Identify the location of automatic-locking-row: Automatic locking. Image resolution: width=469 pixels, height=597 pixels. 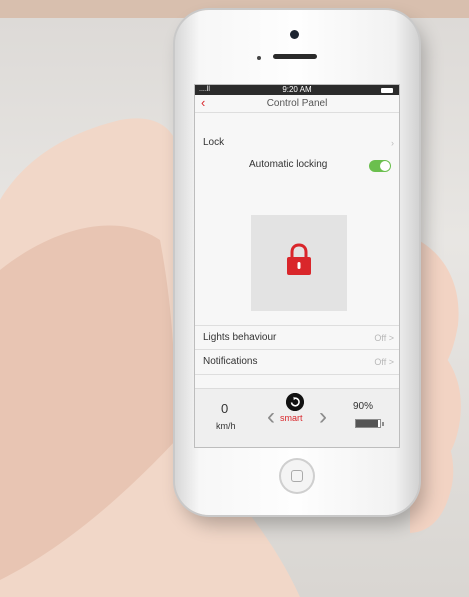
(297, 165).